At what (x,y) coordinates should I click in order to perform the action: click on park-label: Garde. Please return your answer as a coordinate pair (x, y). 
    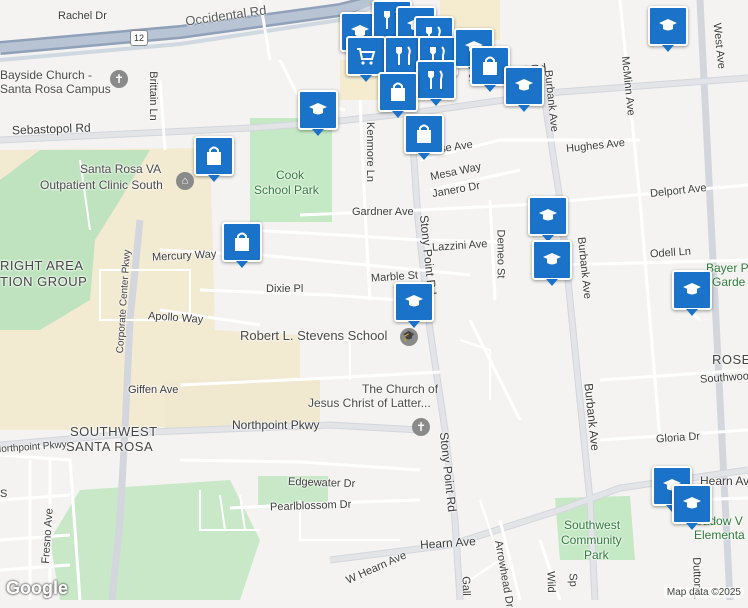
    Looking at the image, I should click on (728, 282).